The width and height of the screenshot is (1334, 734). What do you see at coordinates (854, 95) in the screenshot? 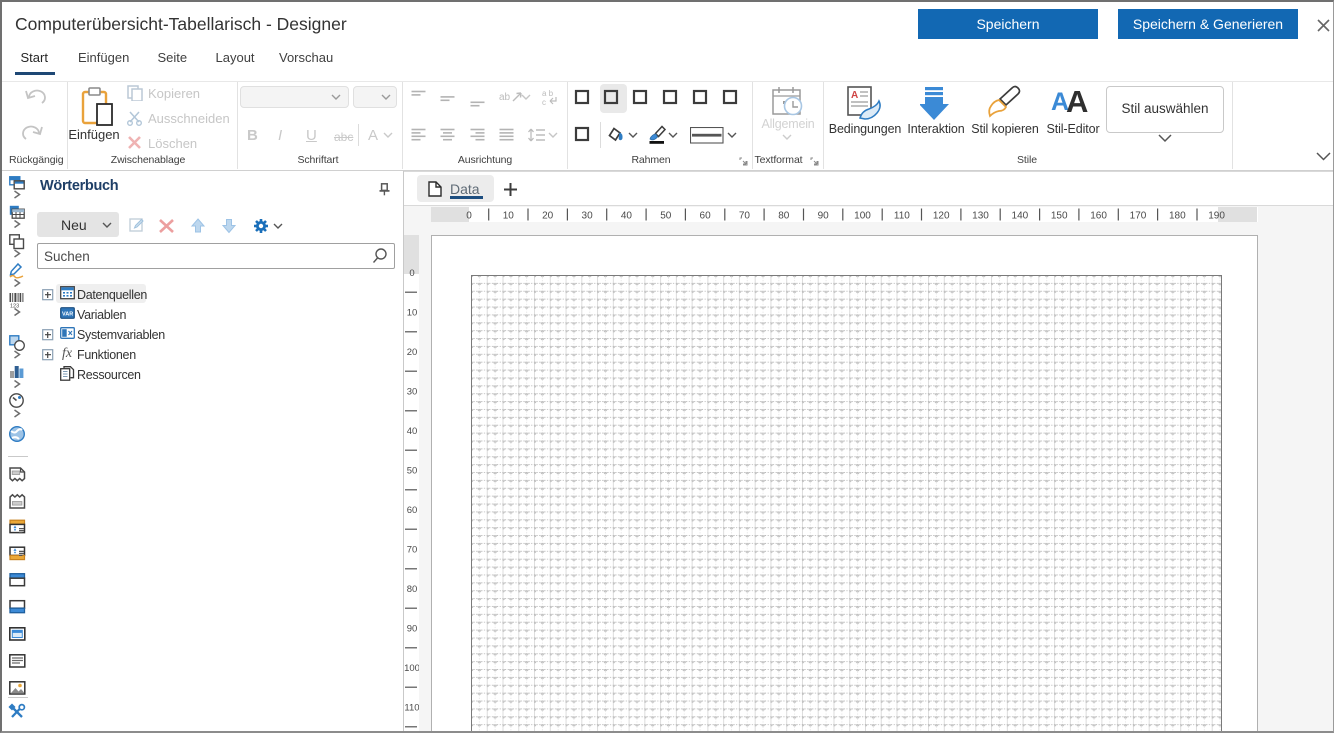
I see `svg-text: A` at bounding box center [854, 95].